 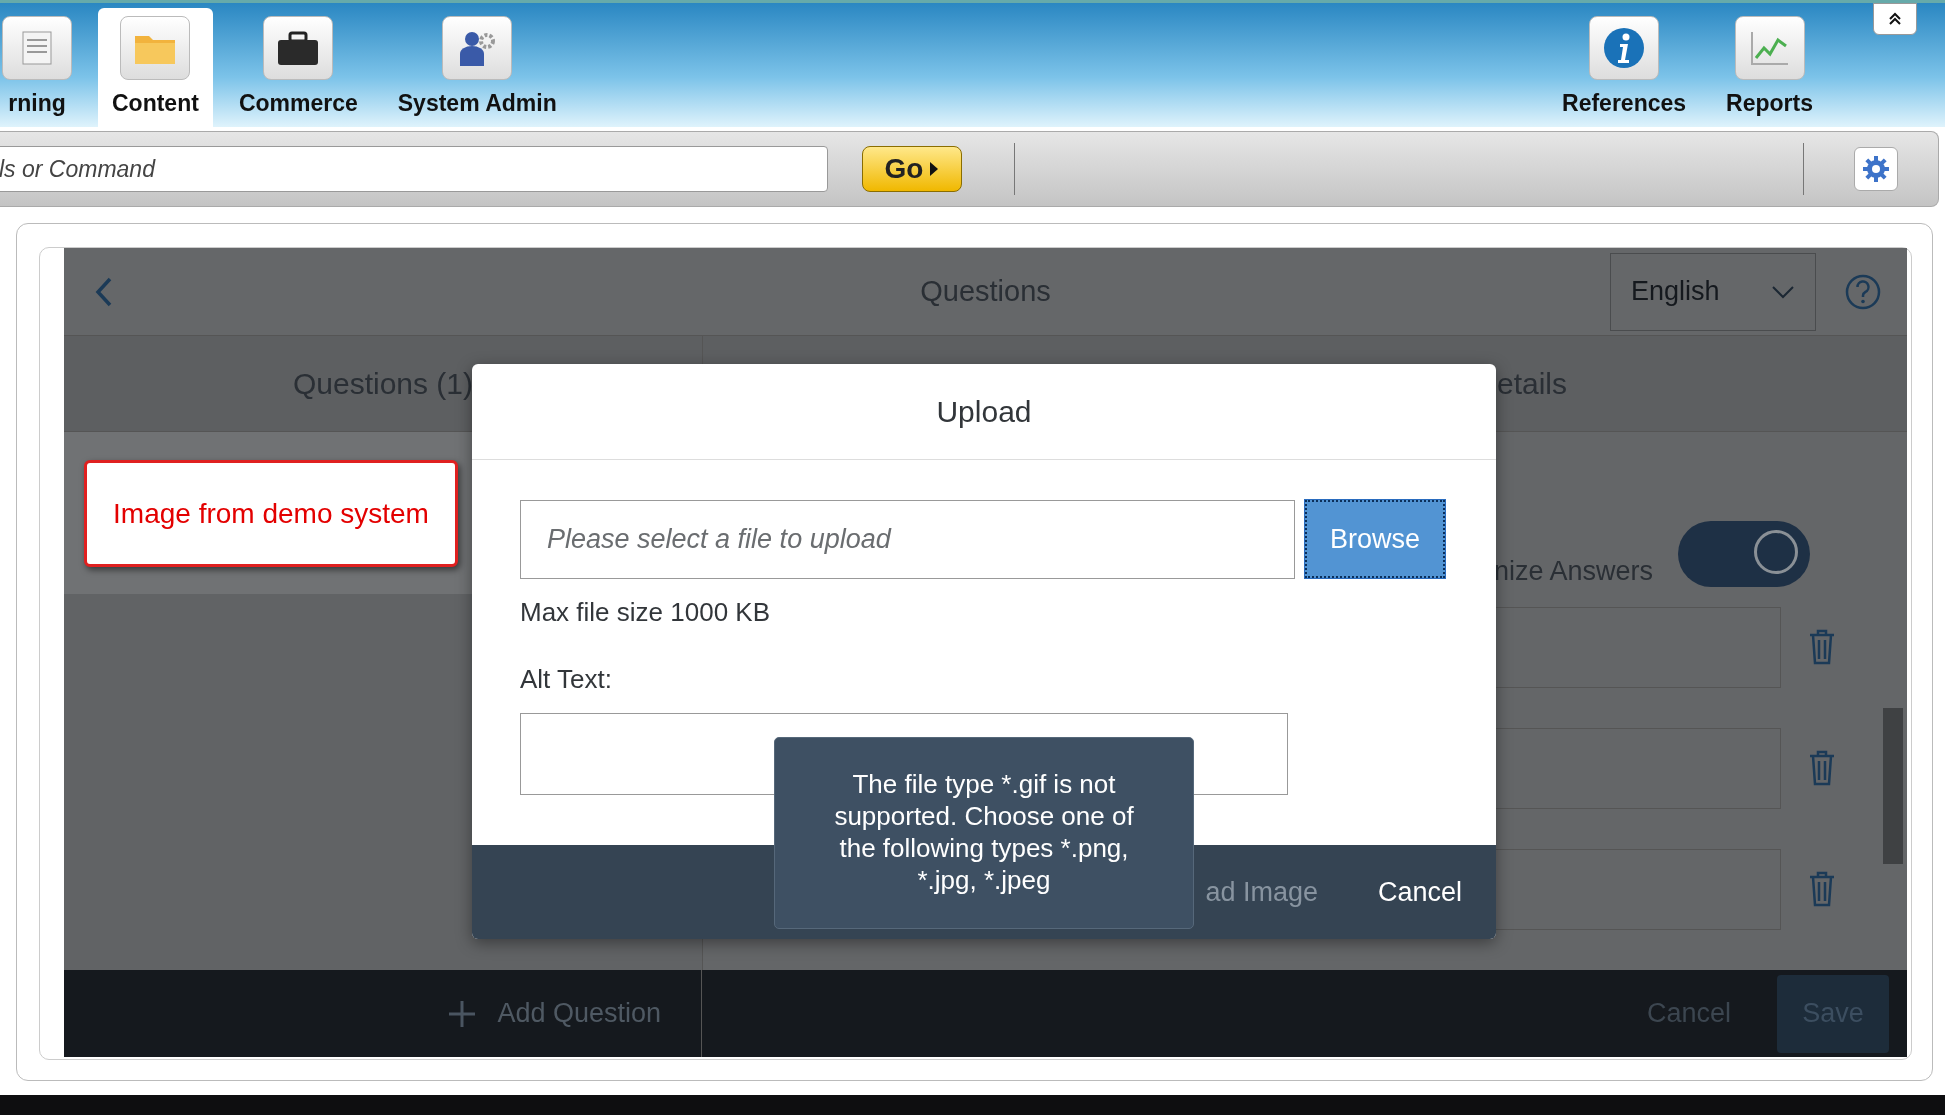 What do you see at coordinates (984, 833) in the screenshot?
I see `error-tooltip: The file type *.gif is not supported. Choose one of the following types *.png, *.jpg, *.jpeg` at bounding box center [984, 833].